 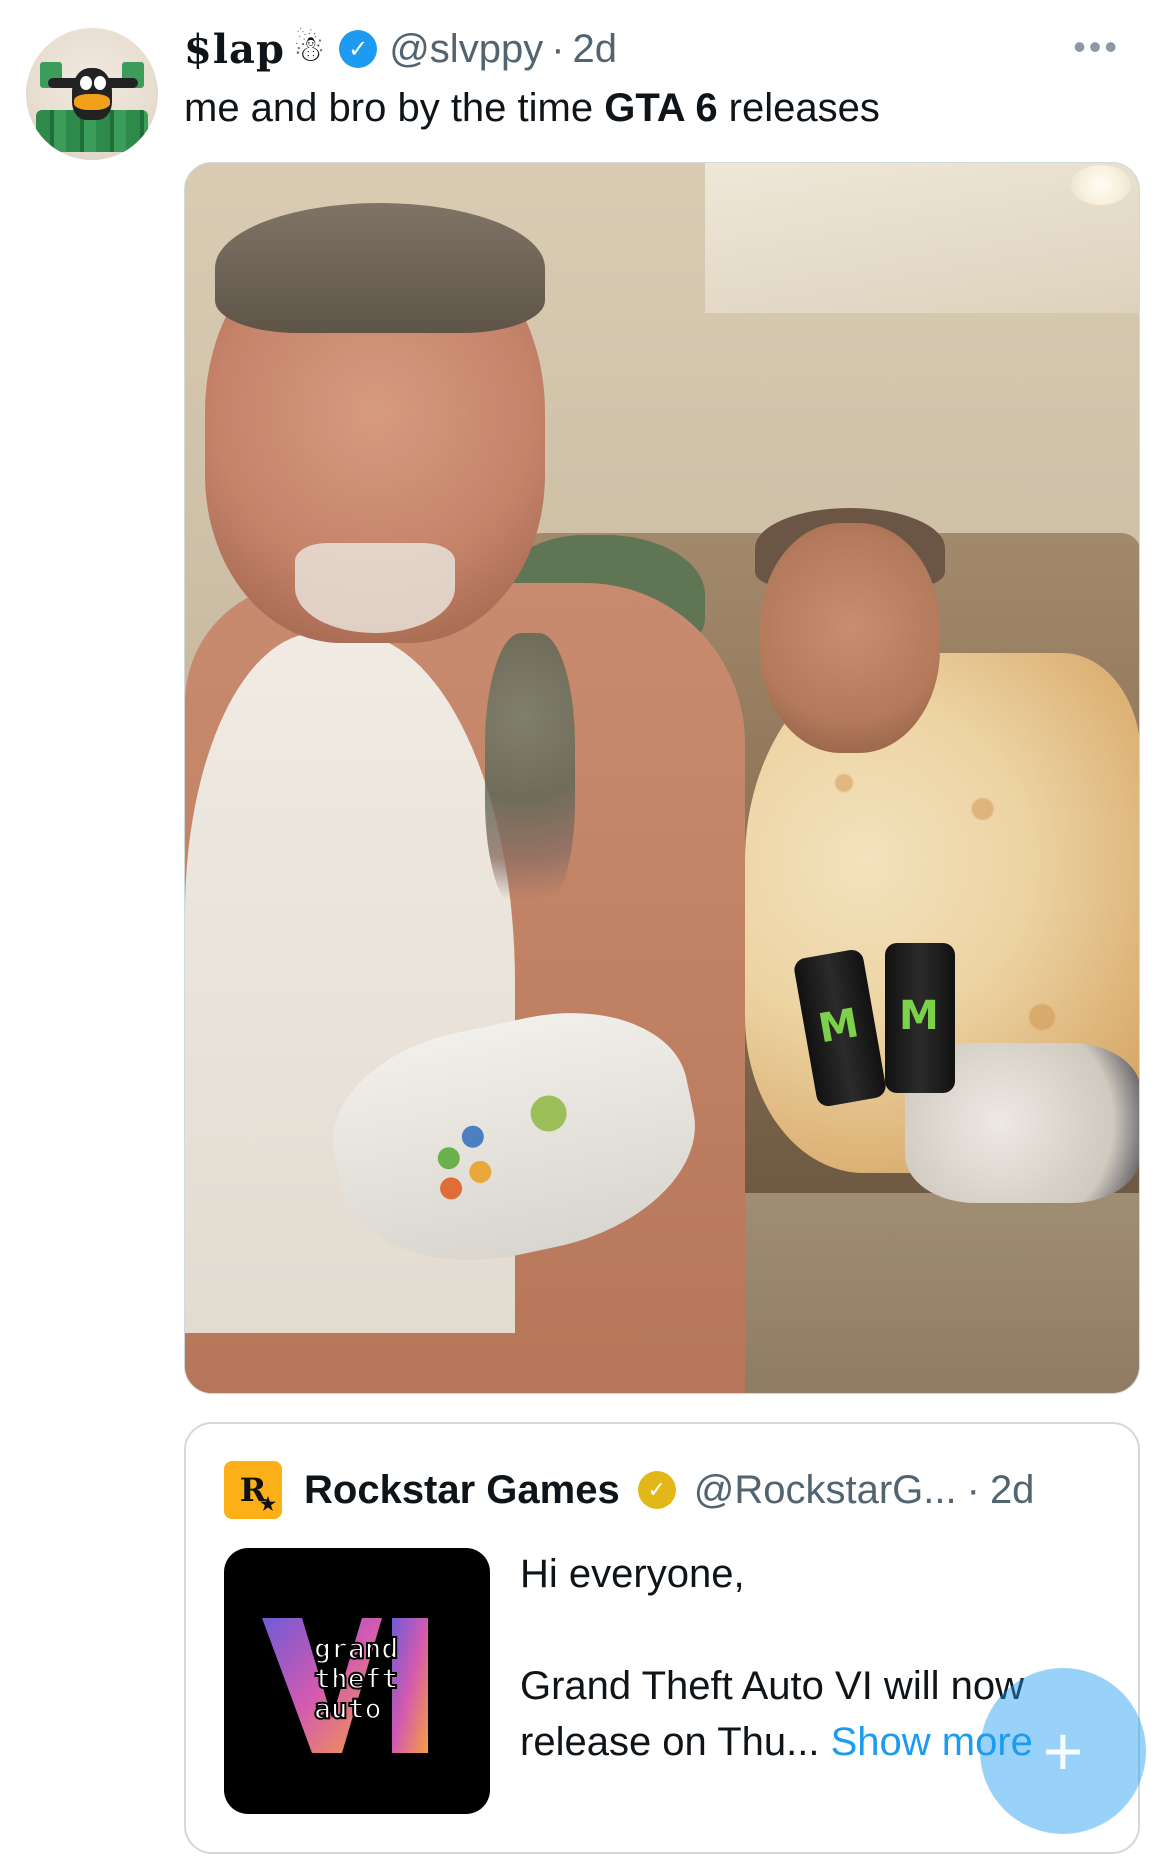 What do you see at coordinates (356, 1648) in the screenshot?
I see `thumb-word-grand: grand` at bounding box center [356, 1648].